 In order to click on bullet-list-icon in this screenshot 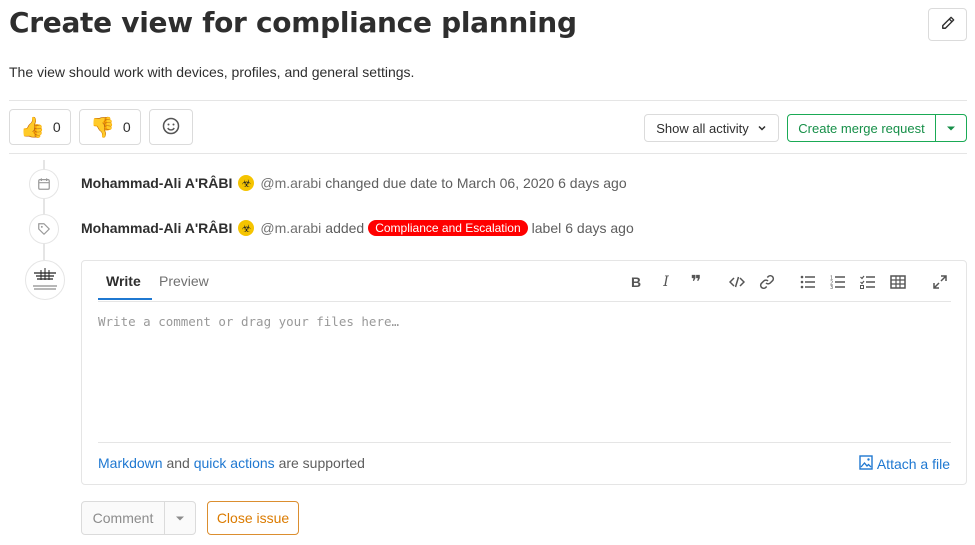, I will do `click(808, 282)`.